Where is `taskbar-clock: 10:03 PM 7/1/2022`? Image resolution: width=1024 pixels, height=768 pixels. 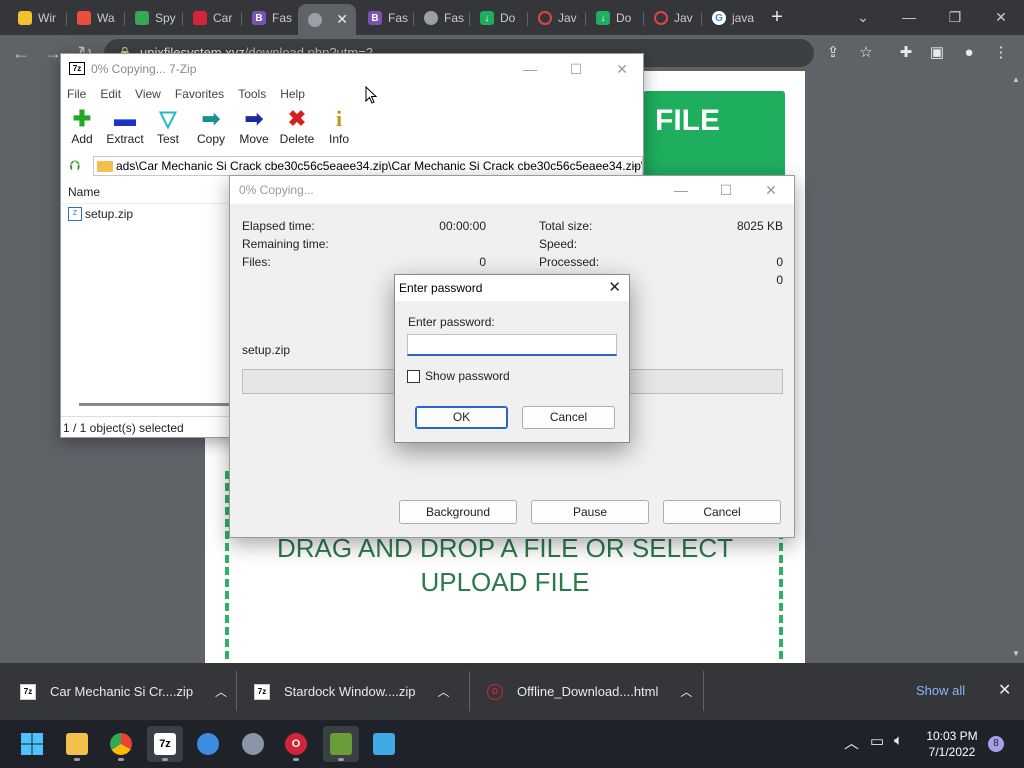 taskbar-clock: 10:03 PM 7/1/2022 is located at coordinates (952, 744).